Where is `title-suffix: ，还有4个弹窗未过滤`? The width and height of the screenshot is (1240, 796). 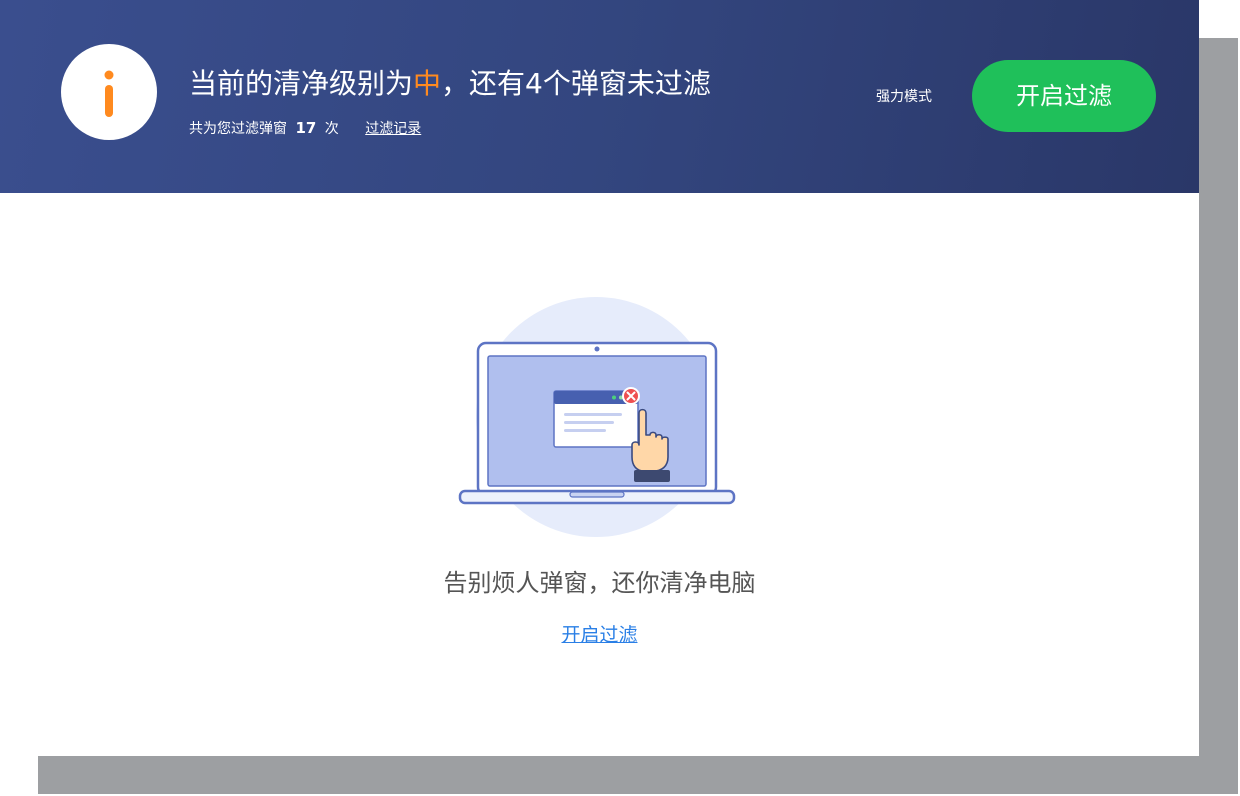
title-suffix: ，还有4个弹窗未过滤 is located at coordinates (576, 83).